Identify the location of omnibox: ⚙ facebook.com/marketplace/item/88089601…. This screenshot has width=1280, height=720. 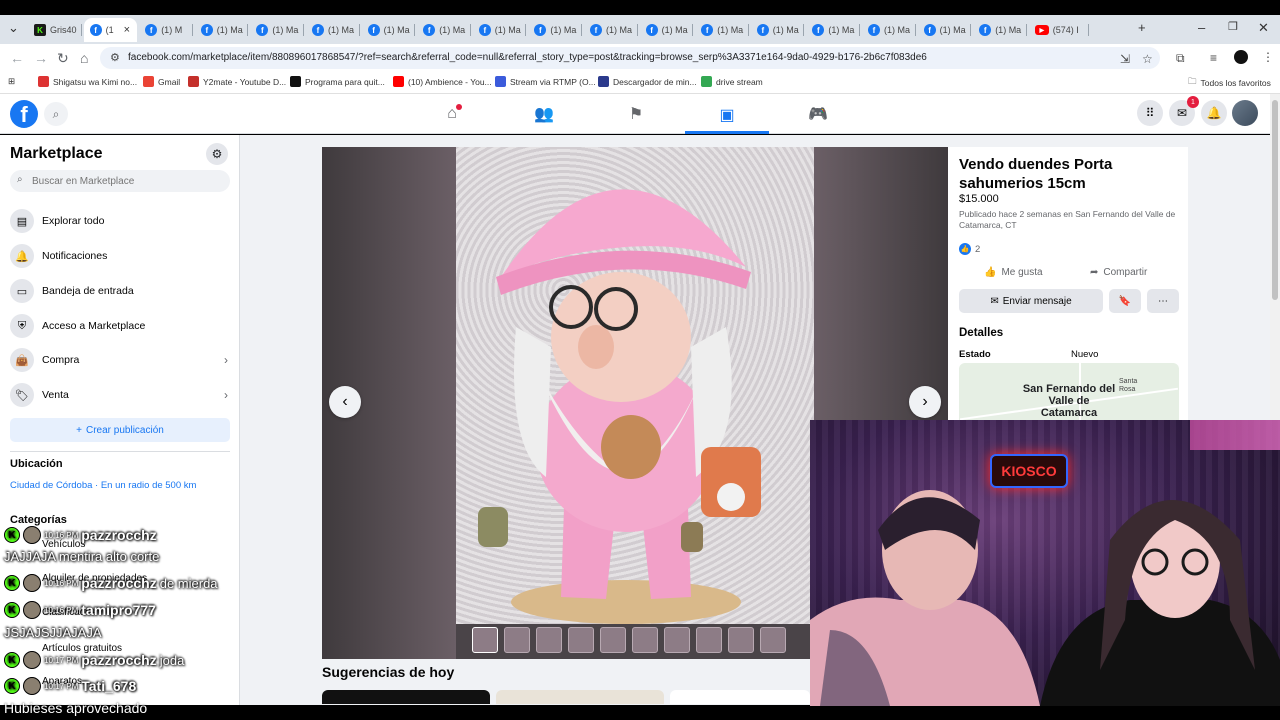
(630, 58).